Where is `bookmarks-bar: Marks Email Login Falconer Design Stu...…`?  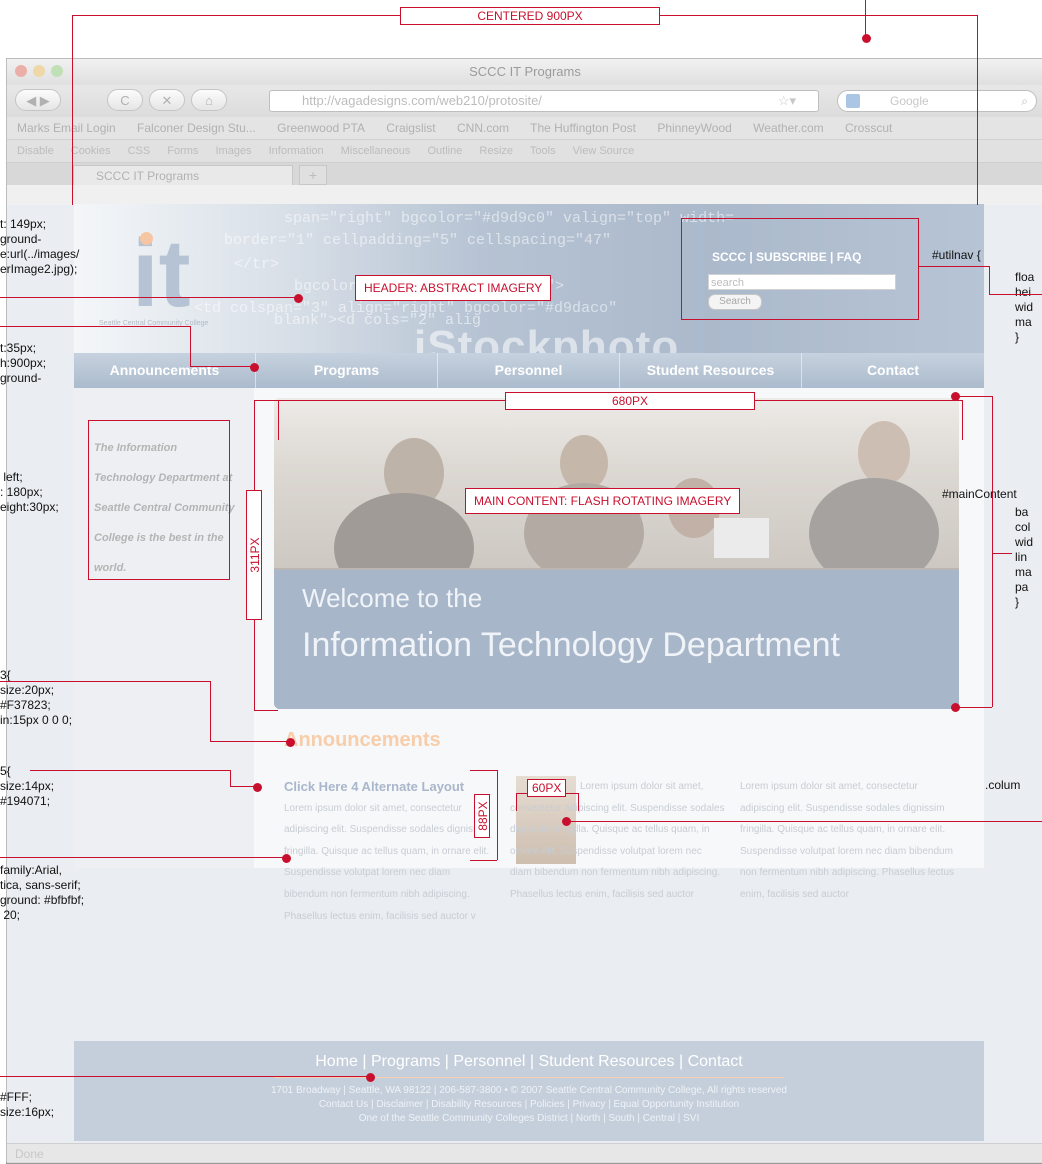
bookmarks-bar: Marks Email Login Falconer Design Stu...… is located at coordinates (524, 128).